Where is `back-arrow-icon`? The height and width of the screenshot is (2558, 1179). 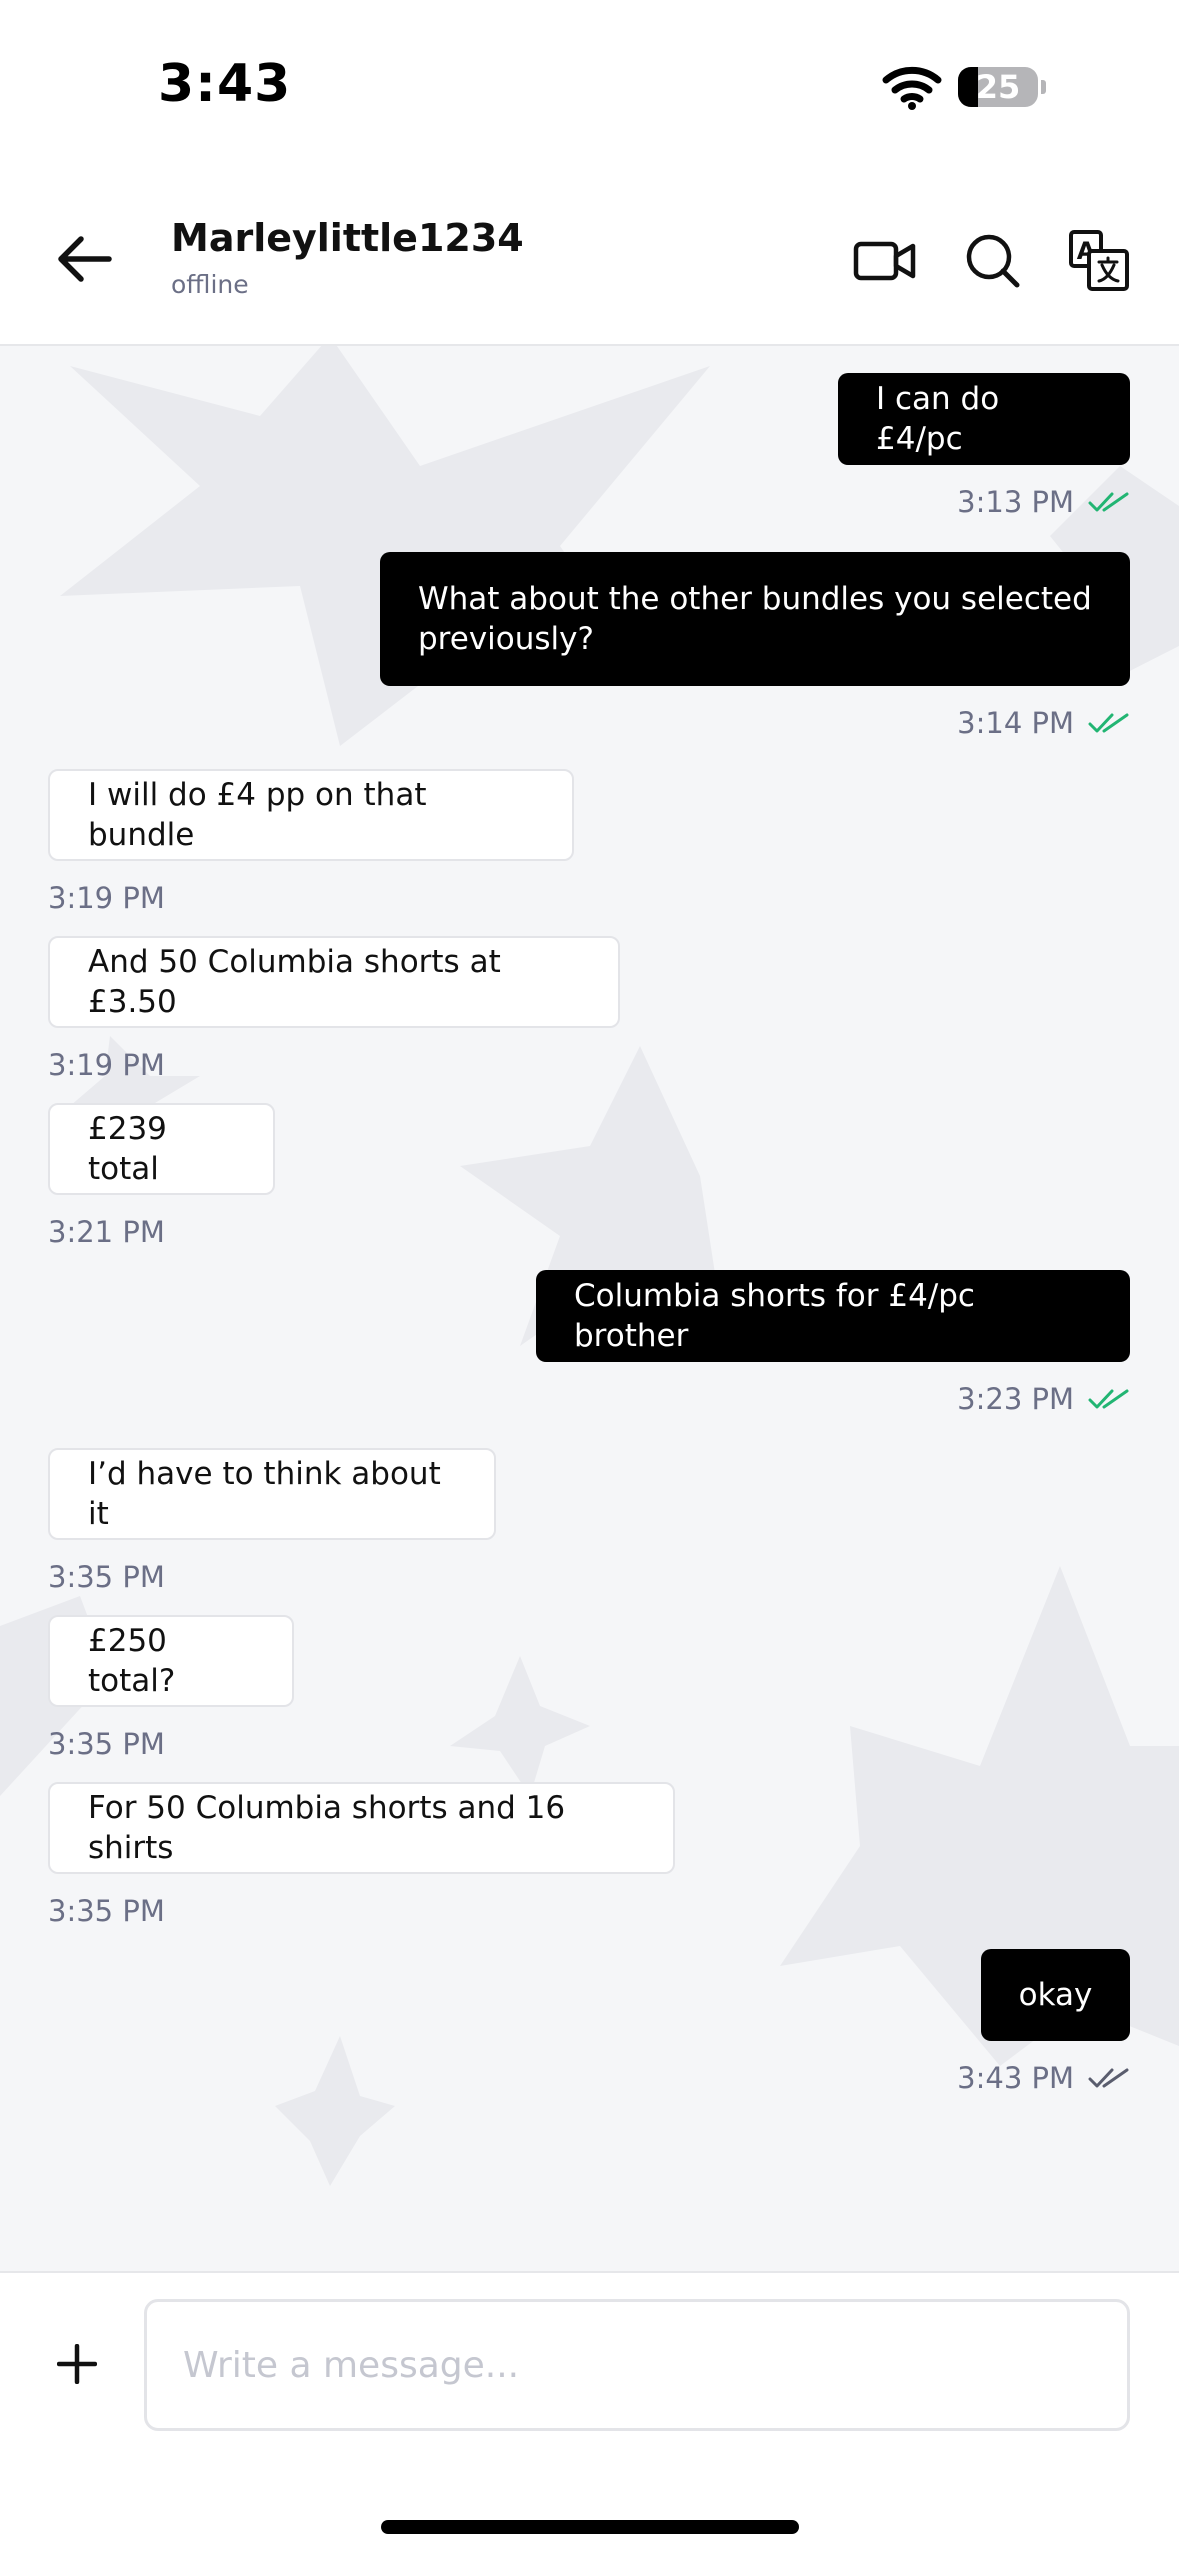 back-arrow-icon is located at coordinates (85, 259).